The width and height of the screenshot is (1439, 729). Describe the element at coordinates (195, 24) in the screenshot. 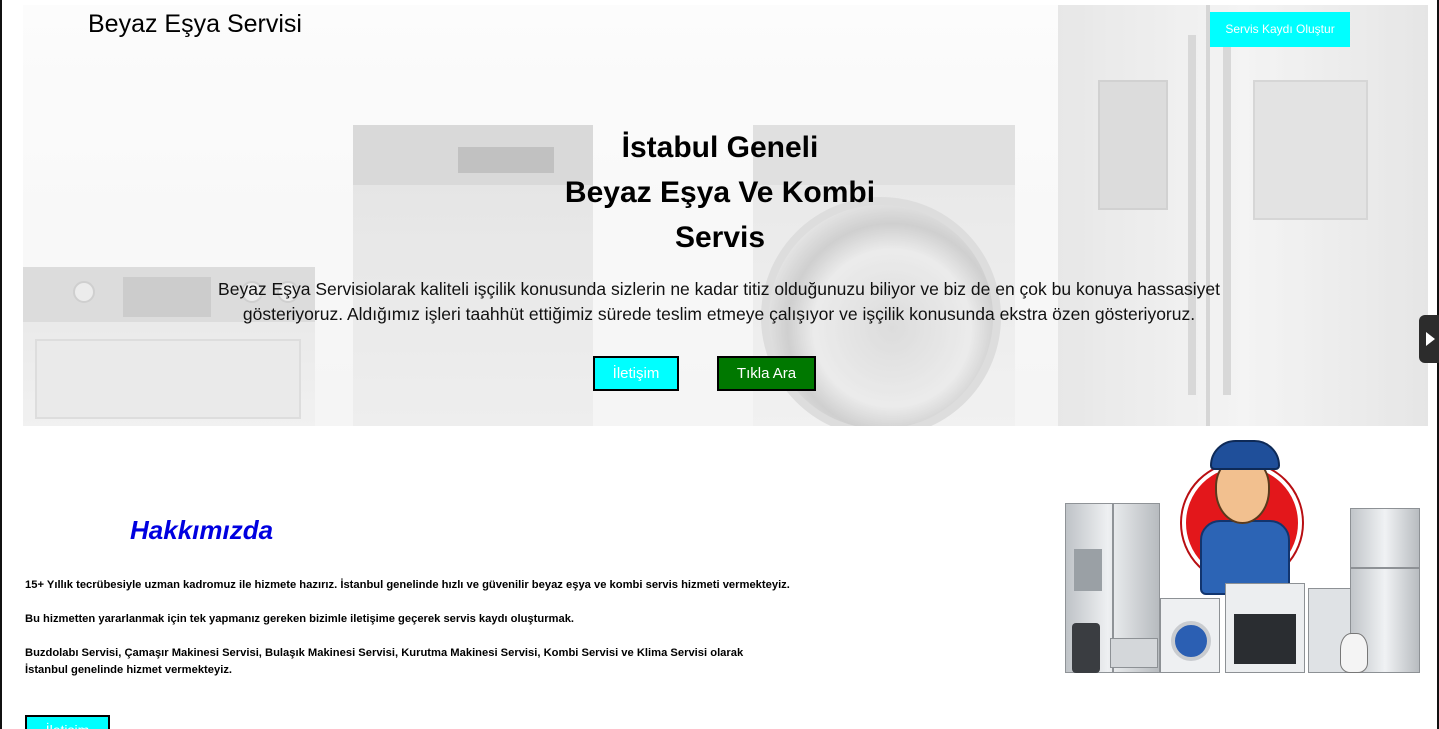

I see `site-title: Beyaz Eşya Servisi` at that location.